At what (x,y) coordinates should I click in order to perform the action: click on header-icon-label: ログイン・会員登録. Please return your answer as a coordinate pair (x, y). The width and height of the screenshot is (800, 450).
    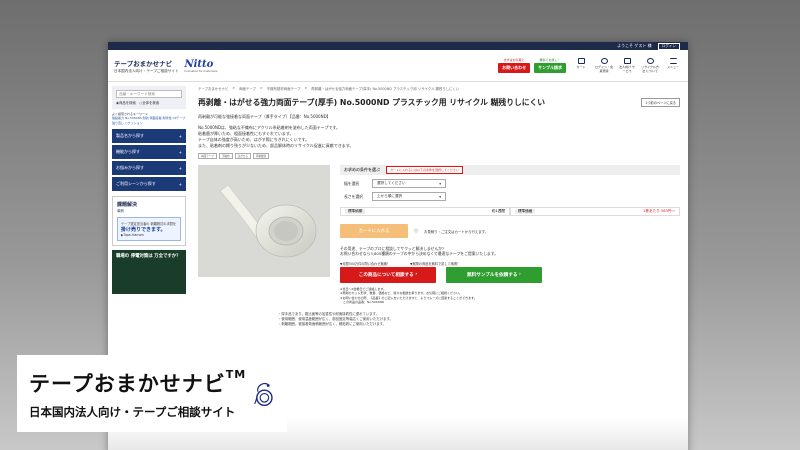
    Looking at the image, I should click on (604, 69).